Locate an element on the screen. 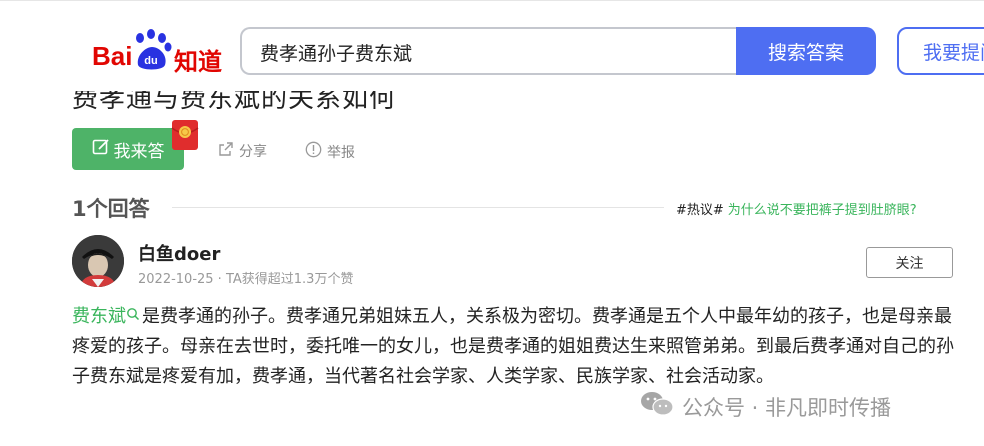 The image size is (984, 446). logo-bai-text: Bai is located at coordinates (112, 56).